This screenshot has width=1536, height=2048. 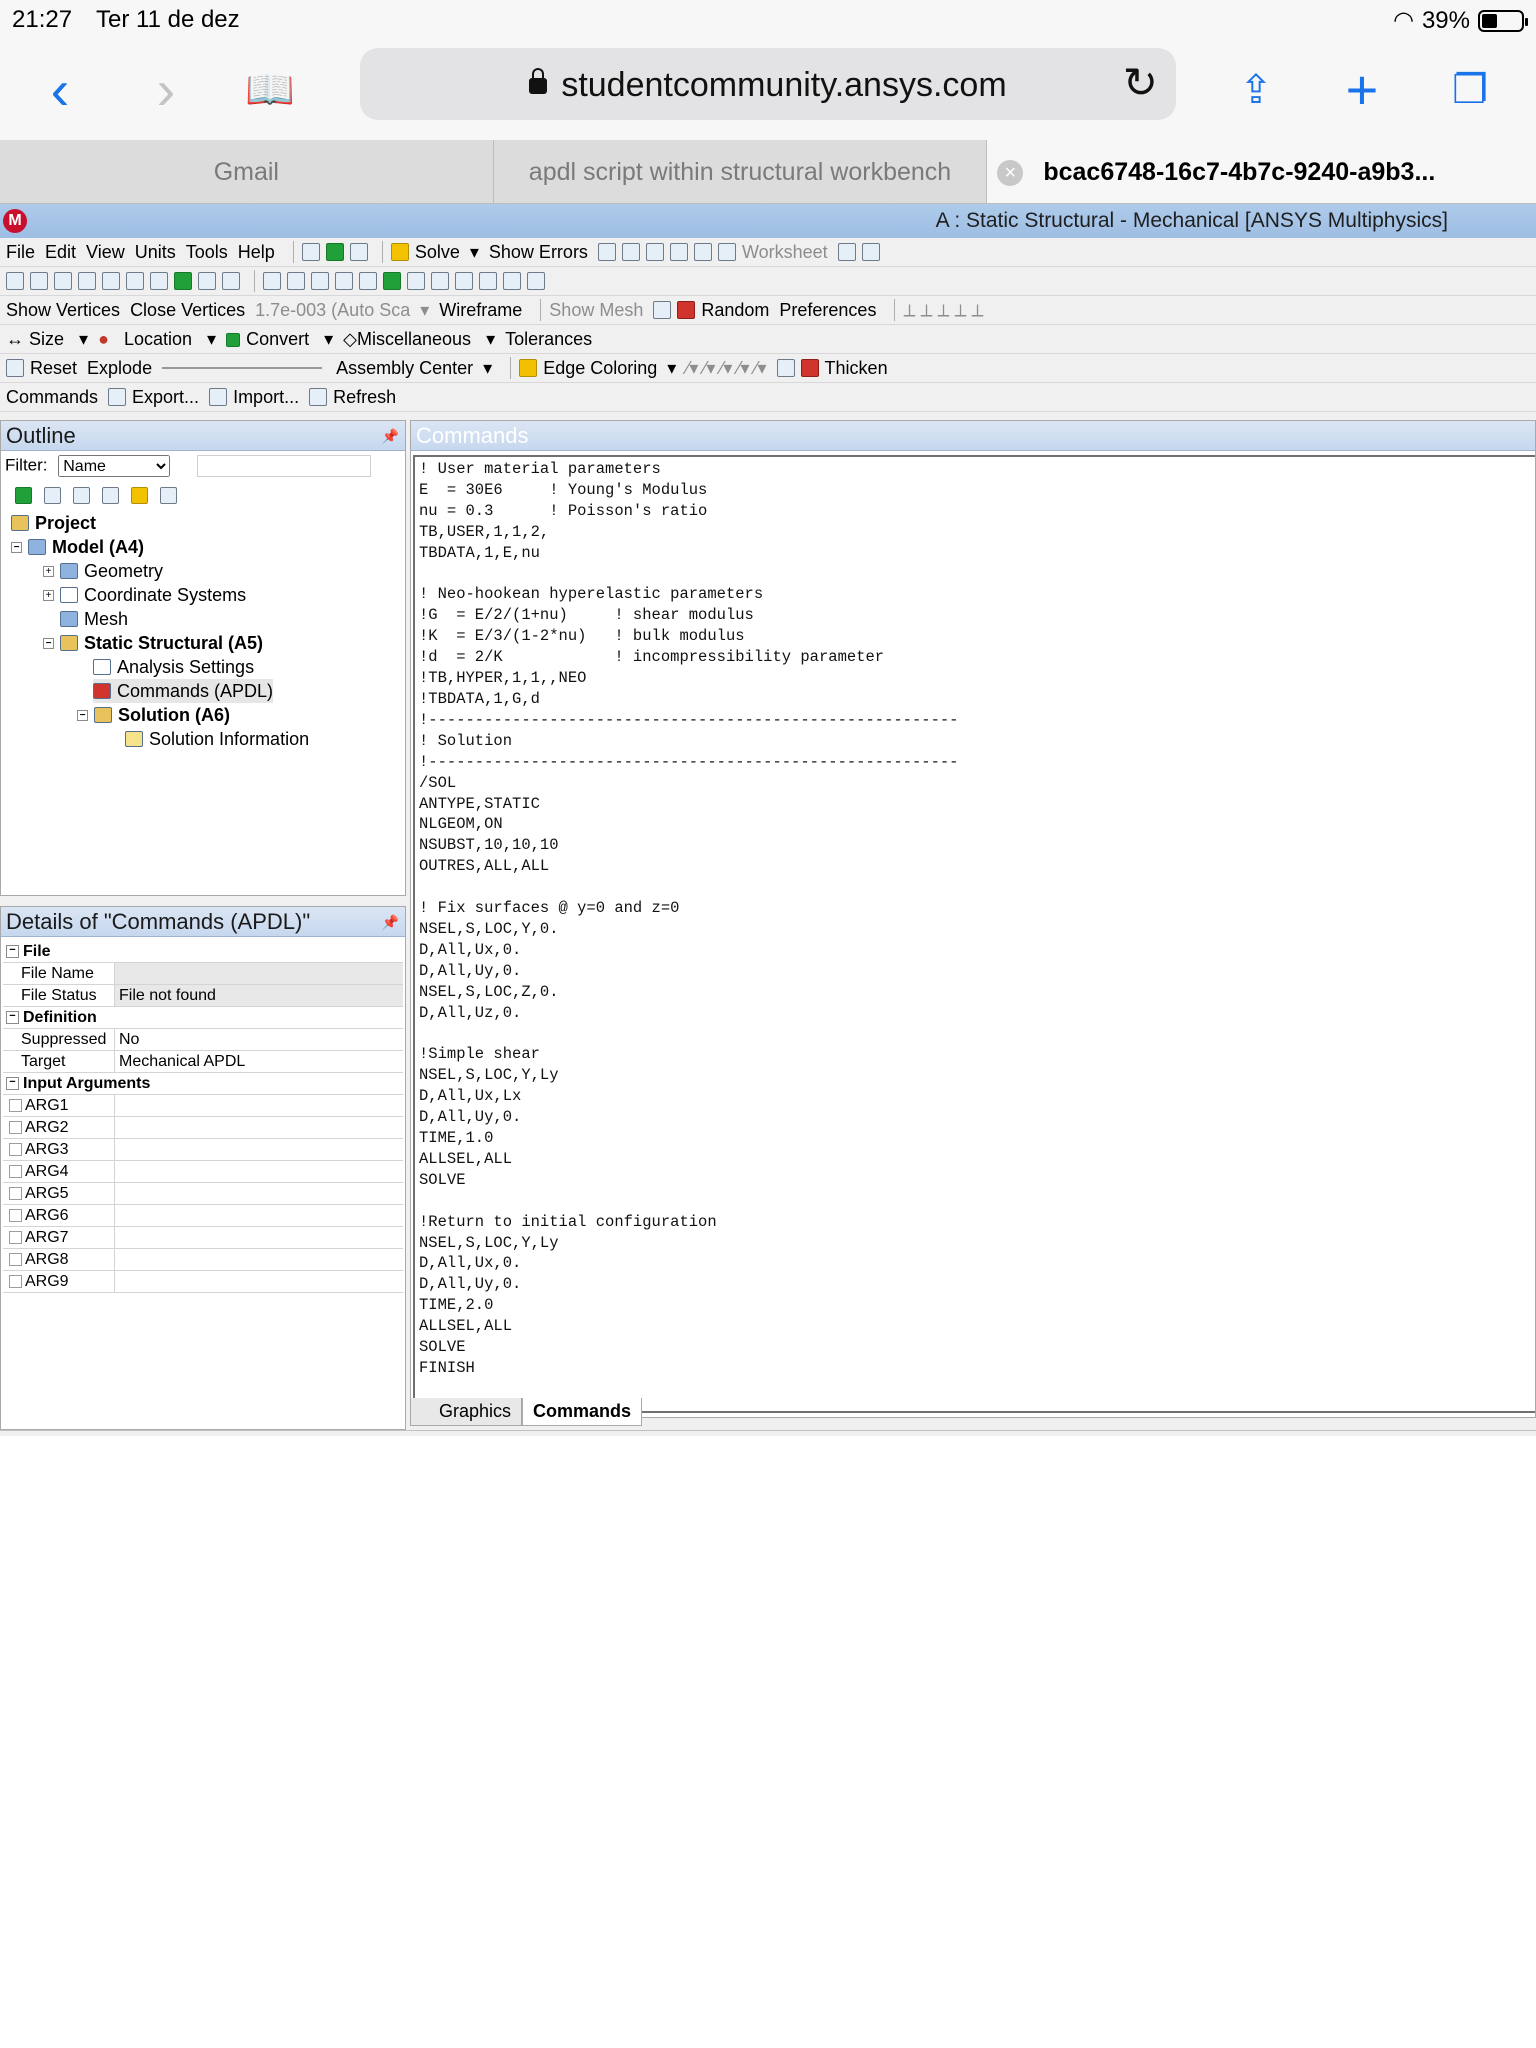 I want to click on section-definition: Definition, so click(x=203, y=1018).